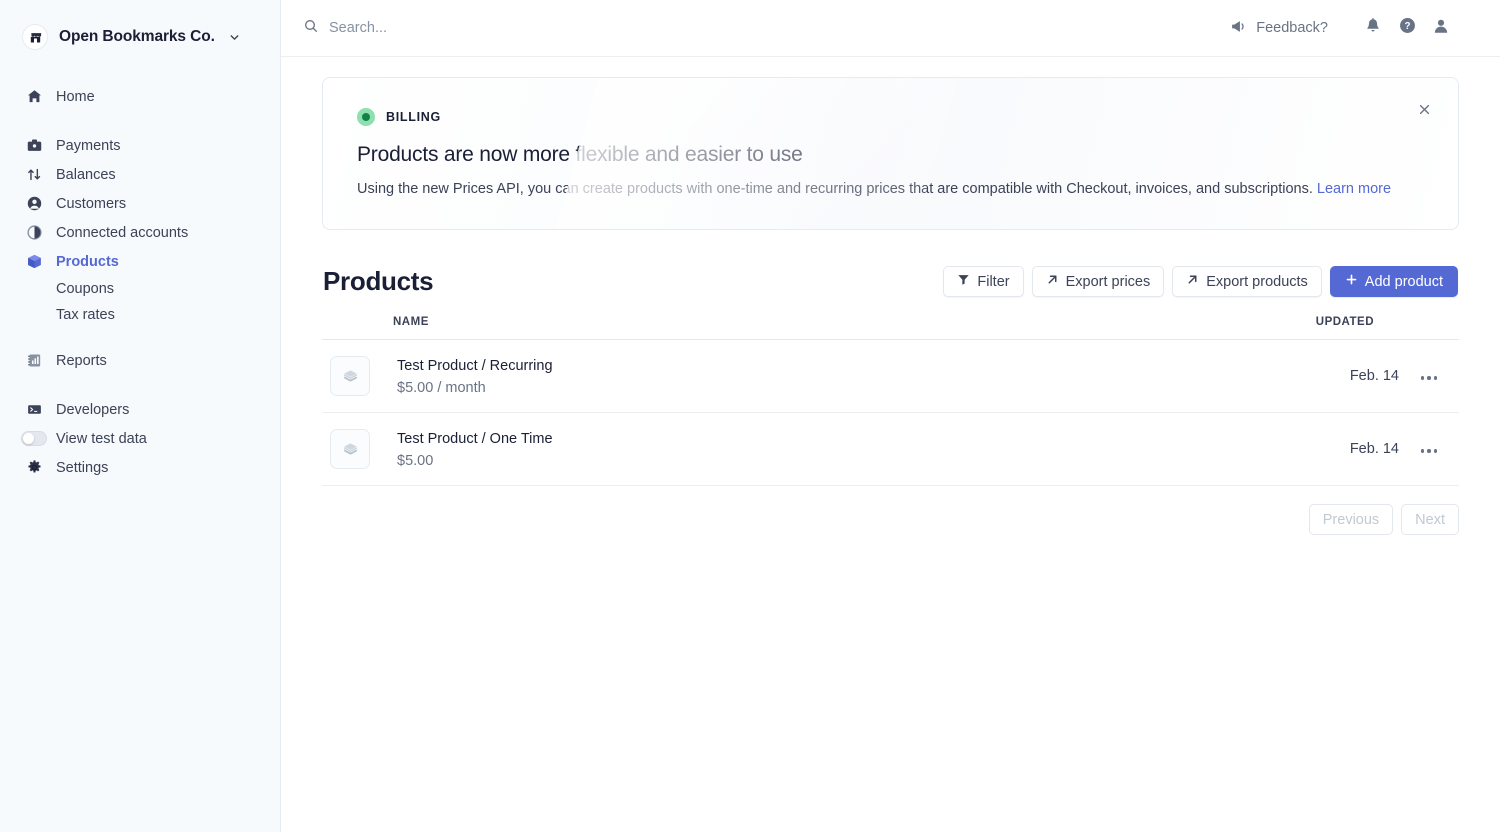 The height and width of the screenshot is (832, 1500). Describe the element at coordinates (34, 204) in the screenshot. I see `customers-person-icon` at that location.